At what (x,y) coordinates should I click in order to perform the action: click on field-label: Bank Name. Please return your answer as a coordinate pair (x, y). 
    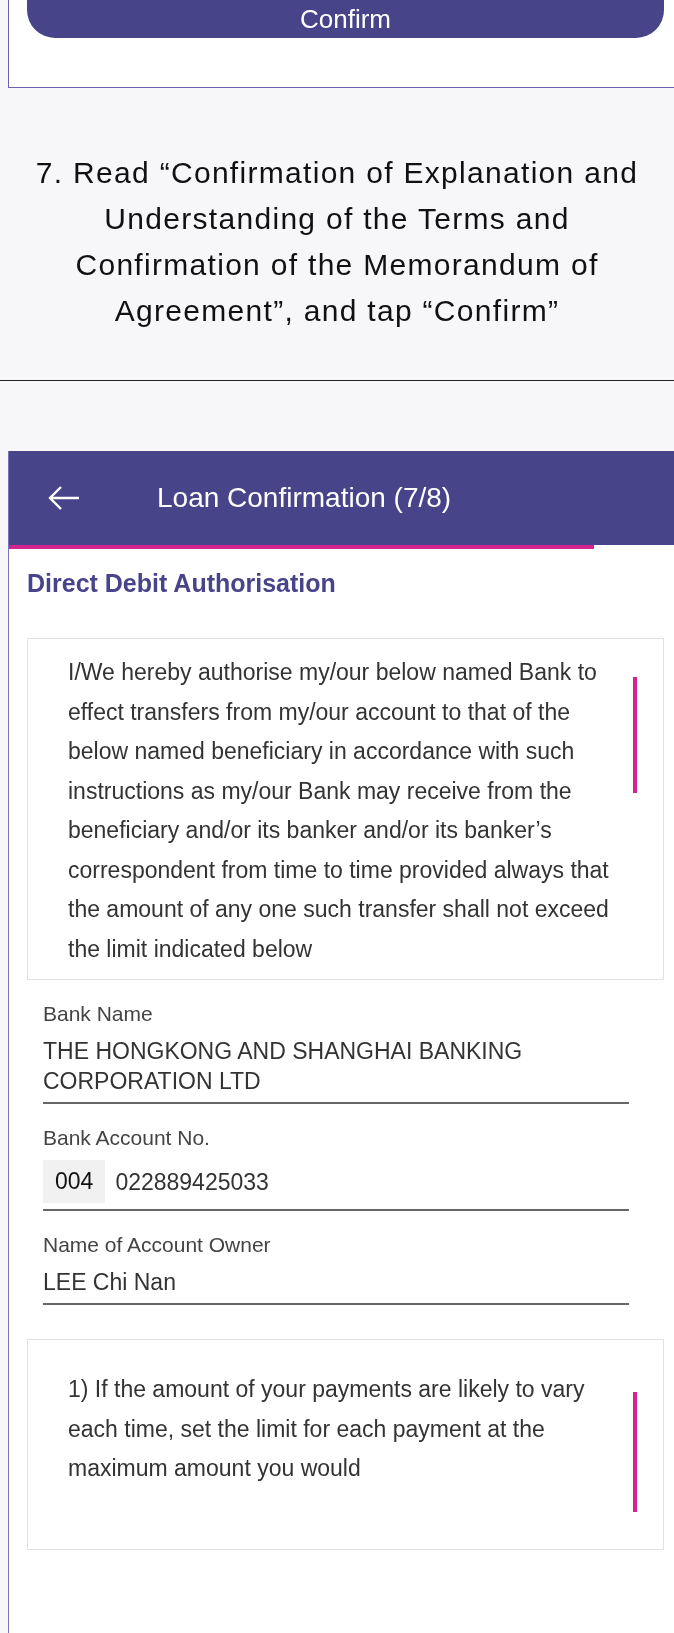
    Looking at the image, I should click on (98, 1014).